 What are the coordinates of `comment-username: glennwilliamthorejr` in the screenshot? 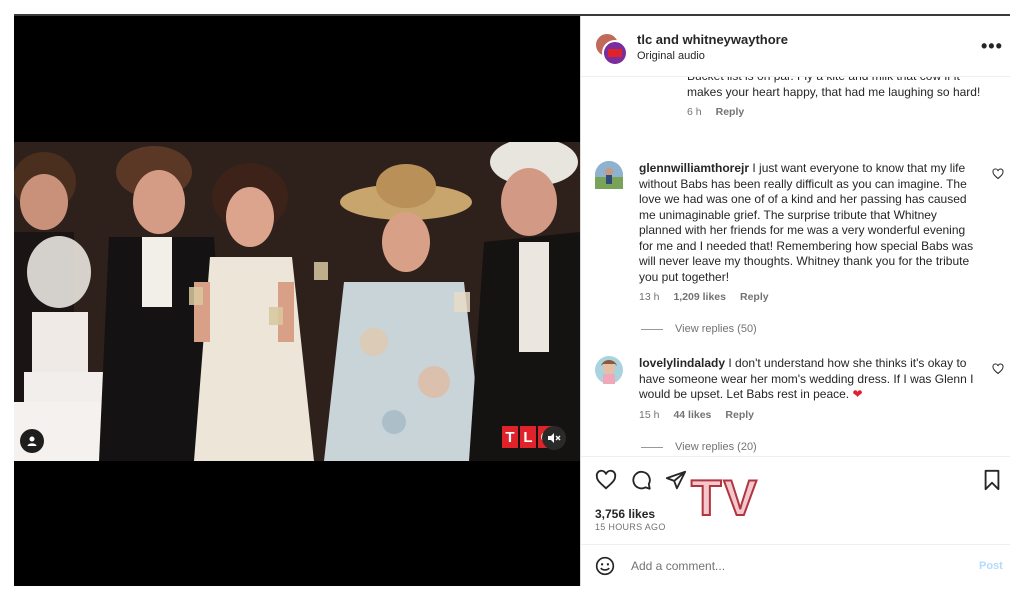 It's located at (694, 168).